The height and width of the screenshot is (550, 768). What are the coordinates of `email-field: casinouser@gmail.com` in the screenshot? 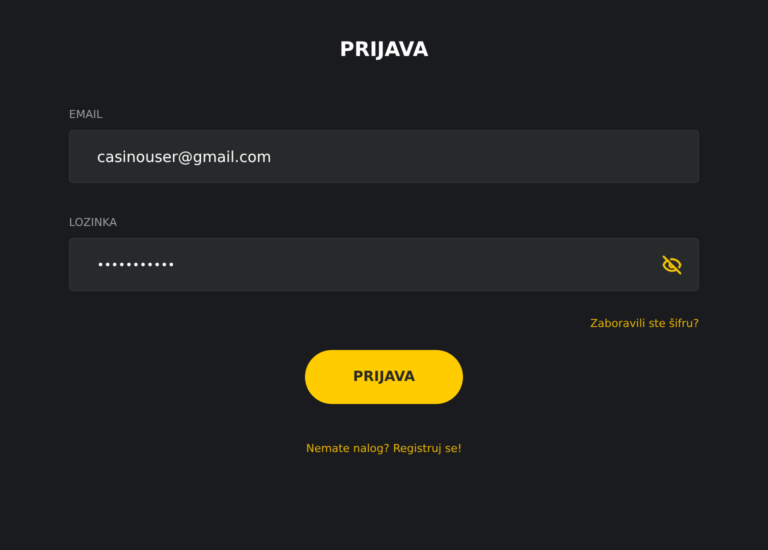 It's located at (384, 156).